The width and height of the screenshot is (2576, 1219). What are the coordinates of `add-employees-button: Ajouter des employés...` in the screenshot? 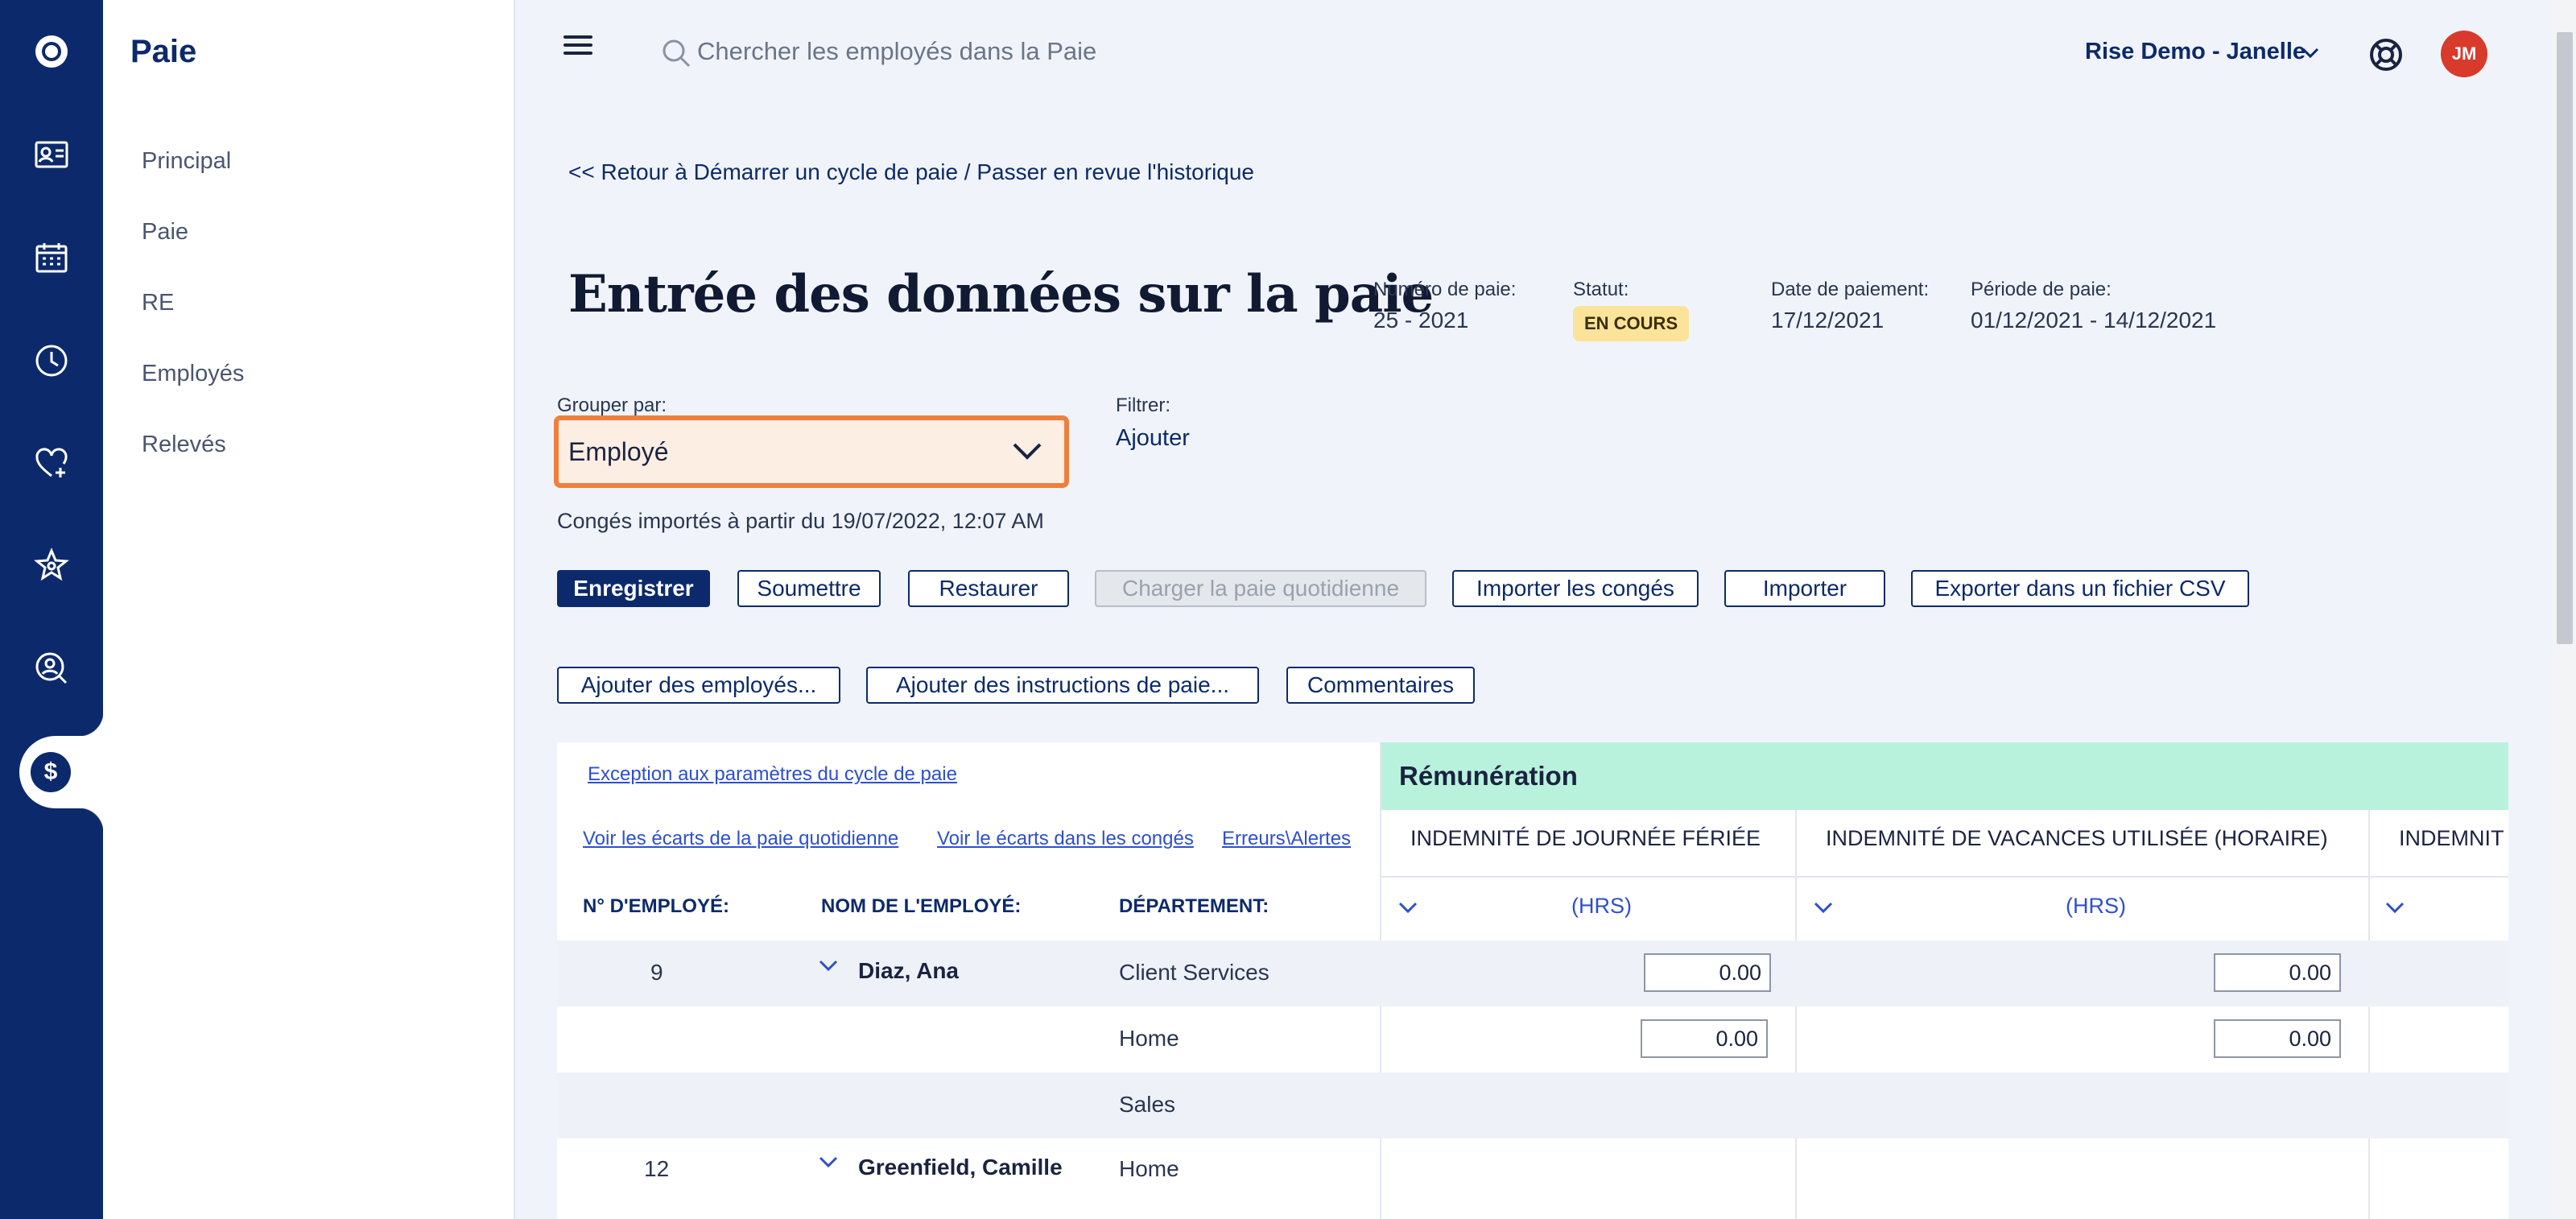 It's located at (698, 686).